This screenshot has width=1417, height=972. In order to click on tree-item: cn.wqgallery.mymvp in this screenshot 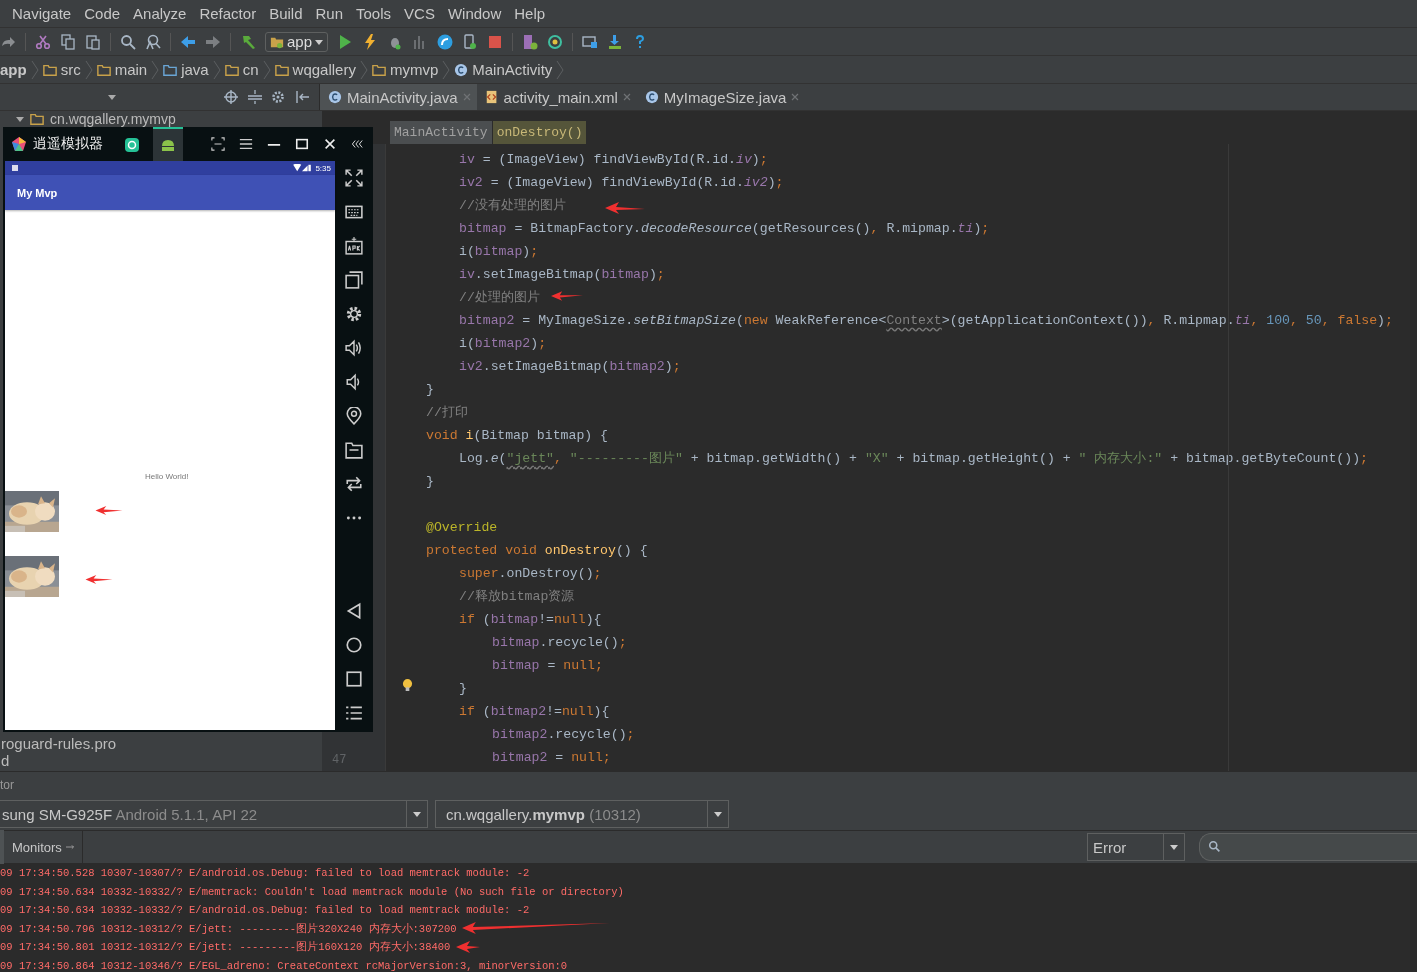, I will do `click(88, 119)`.